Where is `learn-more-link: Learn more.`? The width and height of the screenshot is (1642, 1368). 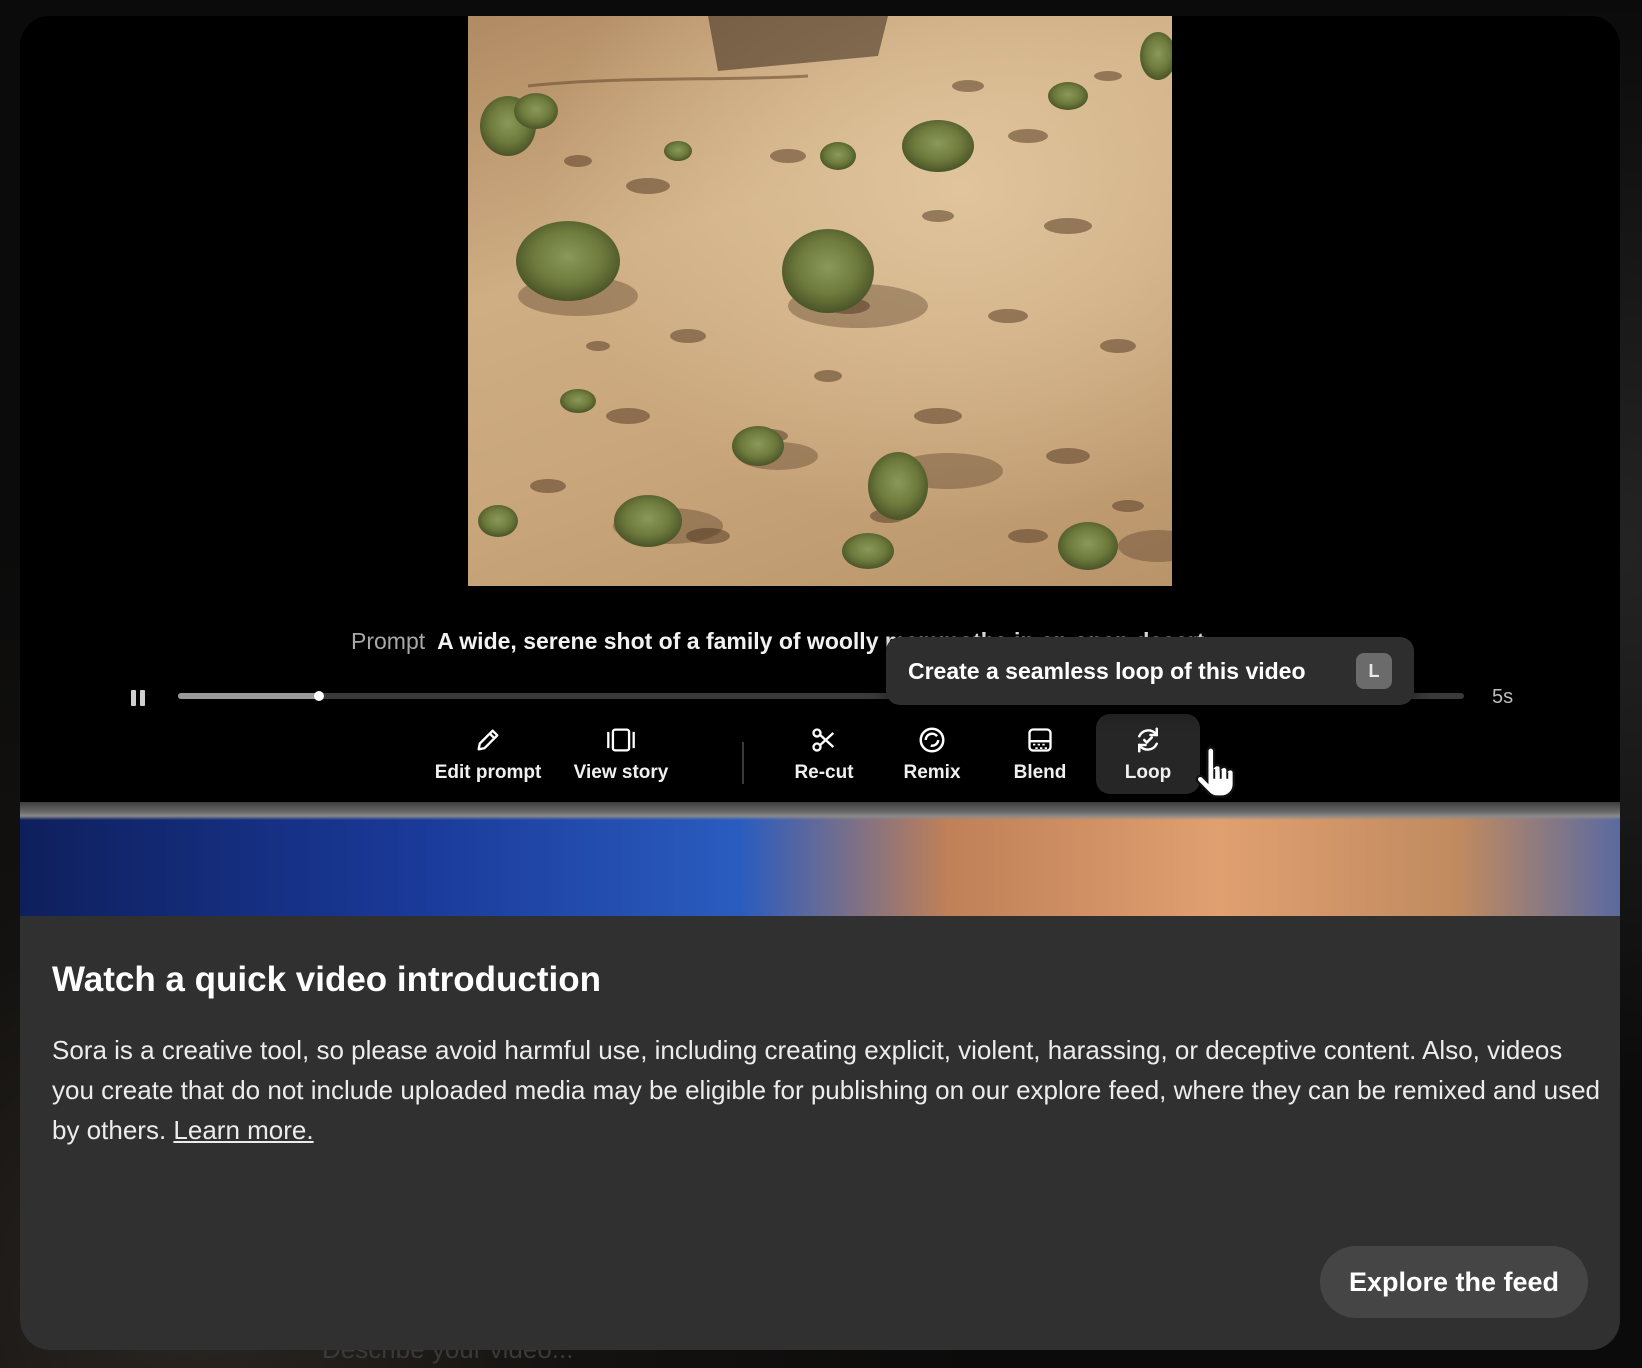
learn-more-link: Learn more. is located at coordinates (243, 1130).